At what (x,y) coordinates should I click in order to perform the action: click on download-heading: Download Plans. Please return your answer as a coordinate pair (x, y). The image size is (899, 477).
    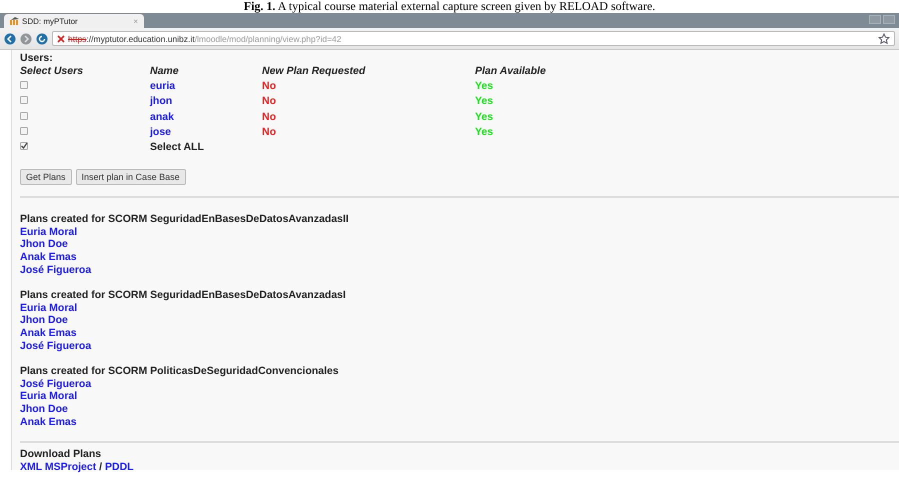
    Looking at the image, I should click on (61, 454).